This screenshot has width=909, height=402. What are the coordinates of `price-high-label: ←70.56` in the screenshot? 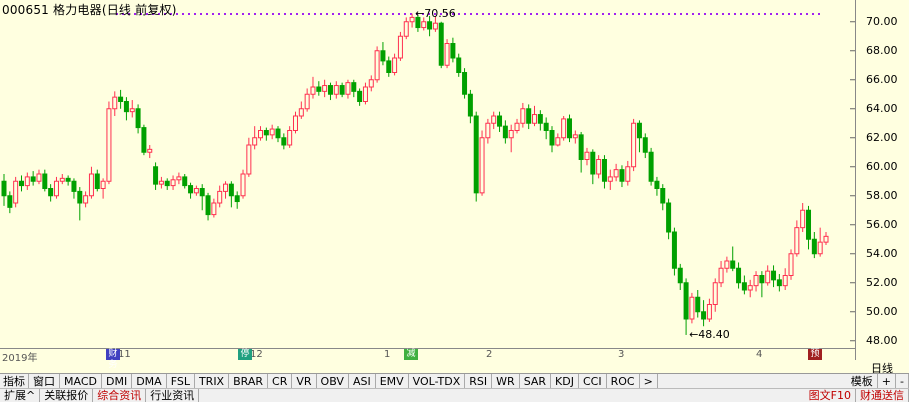 It's located at (435, 13).